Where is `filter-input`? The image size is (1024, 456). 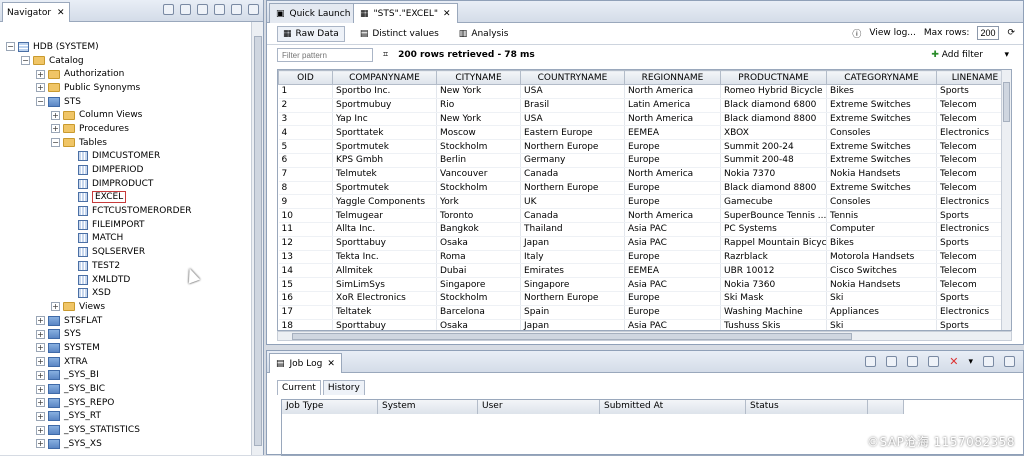
filter-input is located at coordinates (325, 55).